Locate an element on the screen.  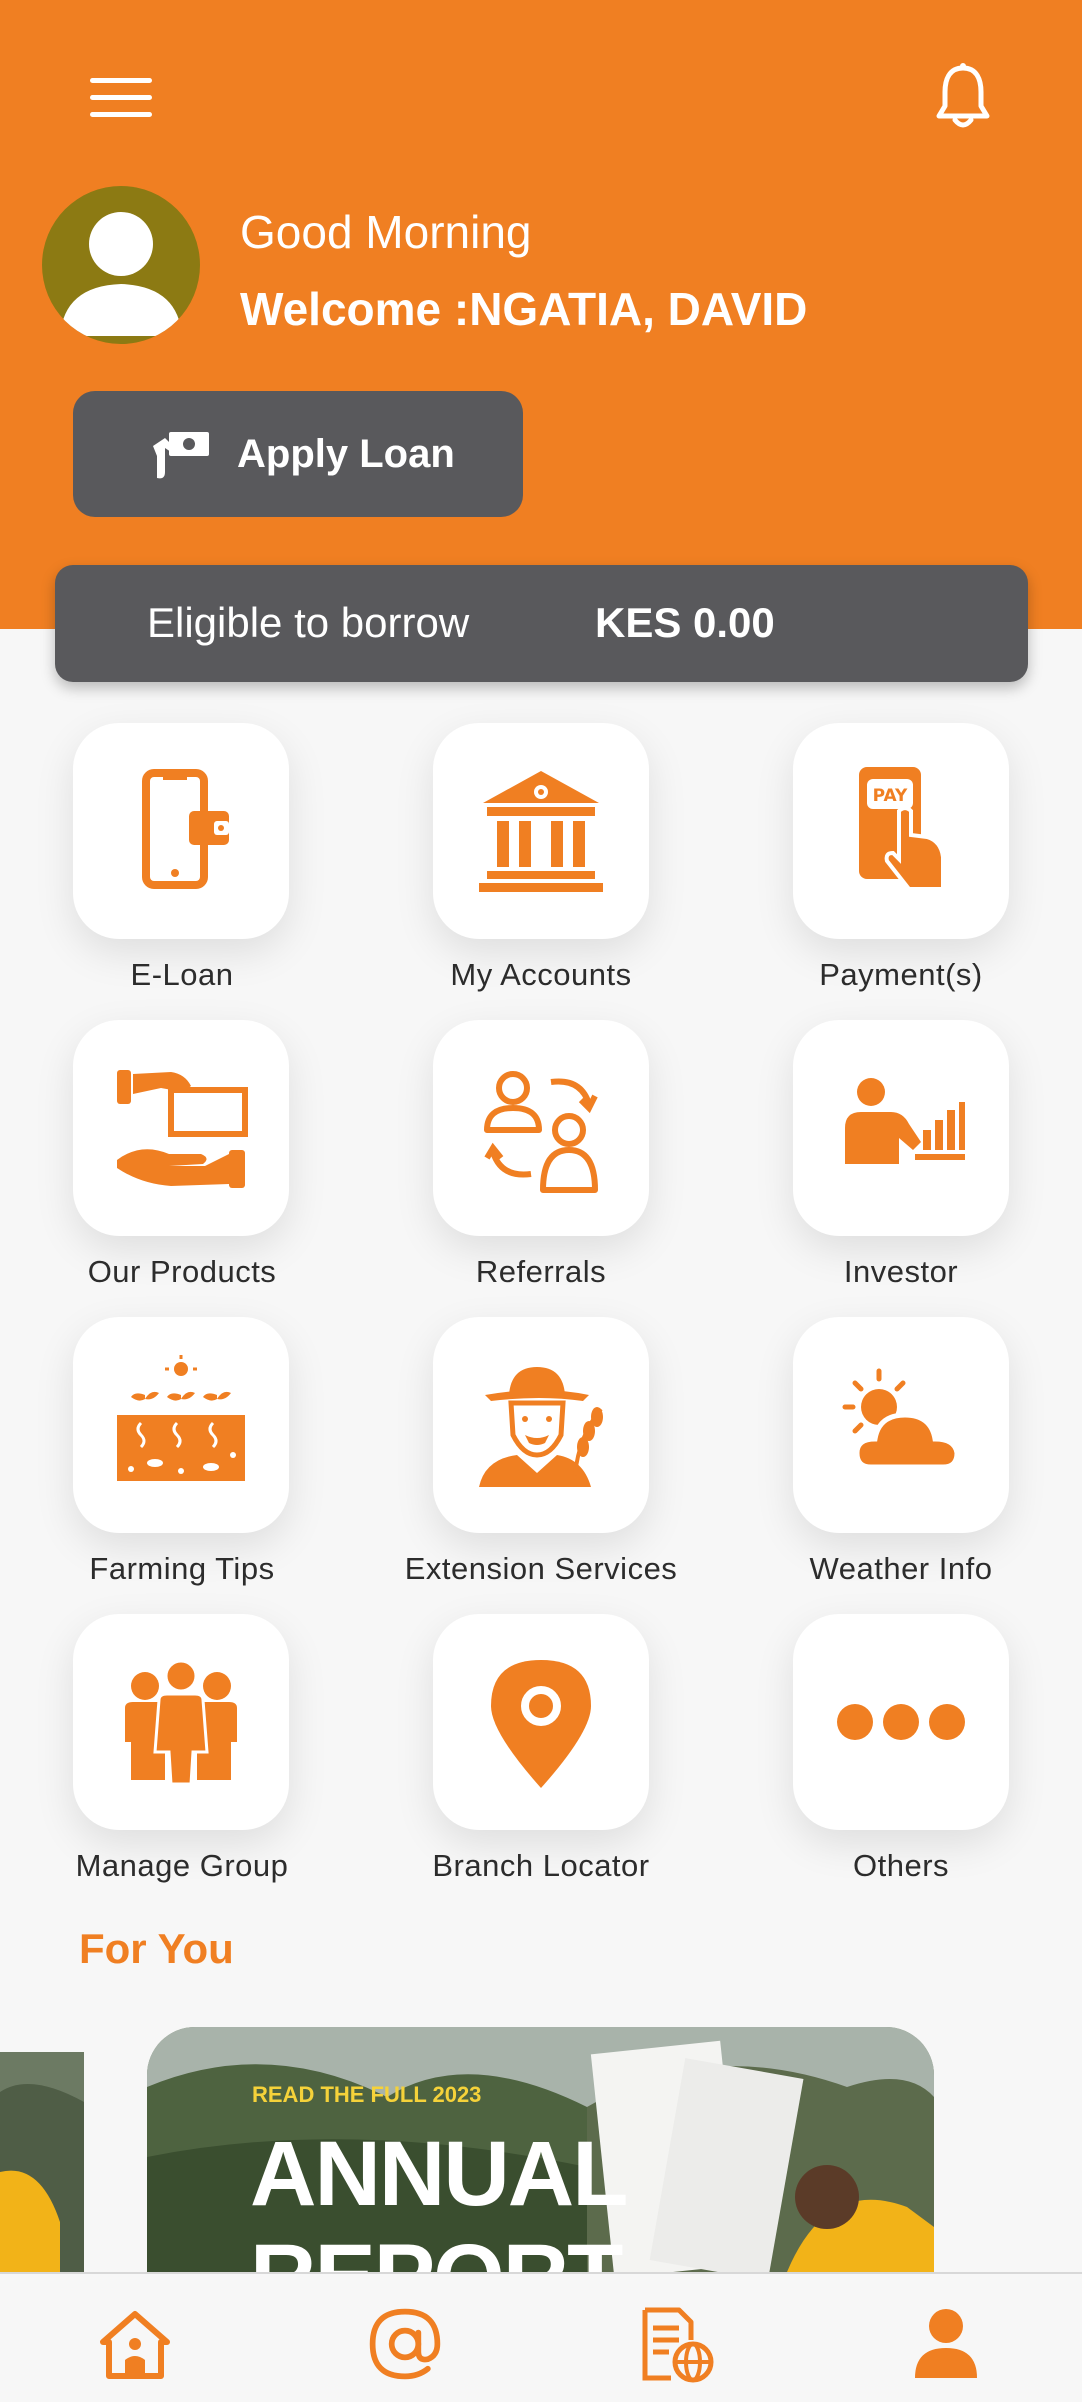
tile-label: Branch Locator is located at coordinates (541, 1865).